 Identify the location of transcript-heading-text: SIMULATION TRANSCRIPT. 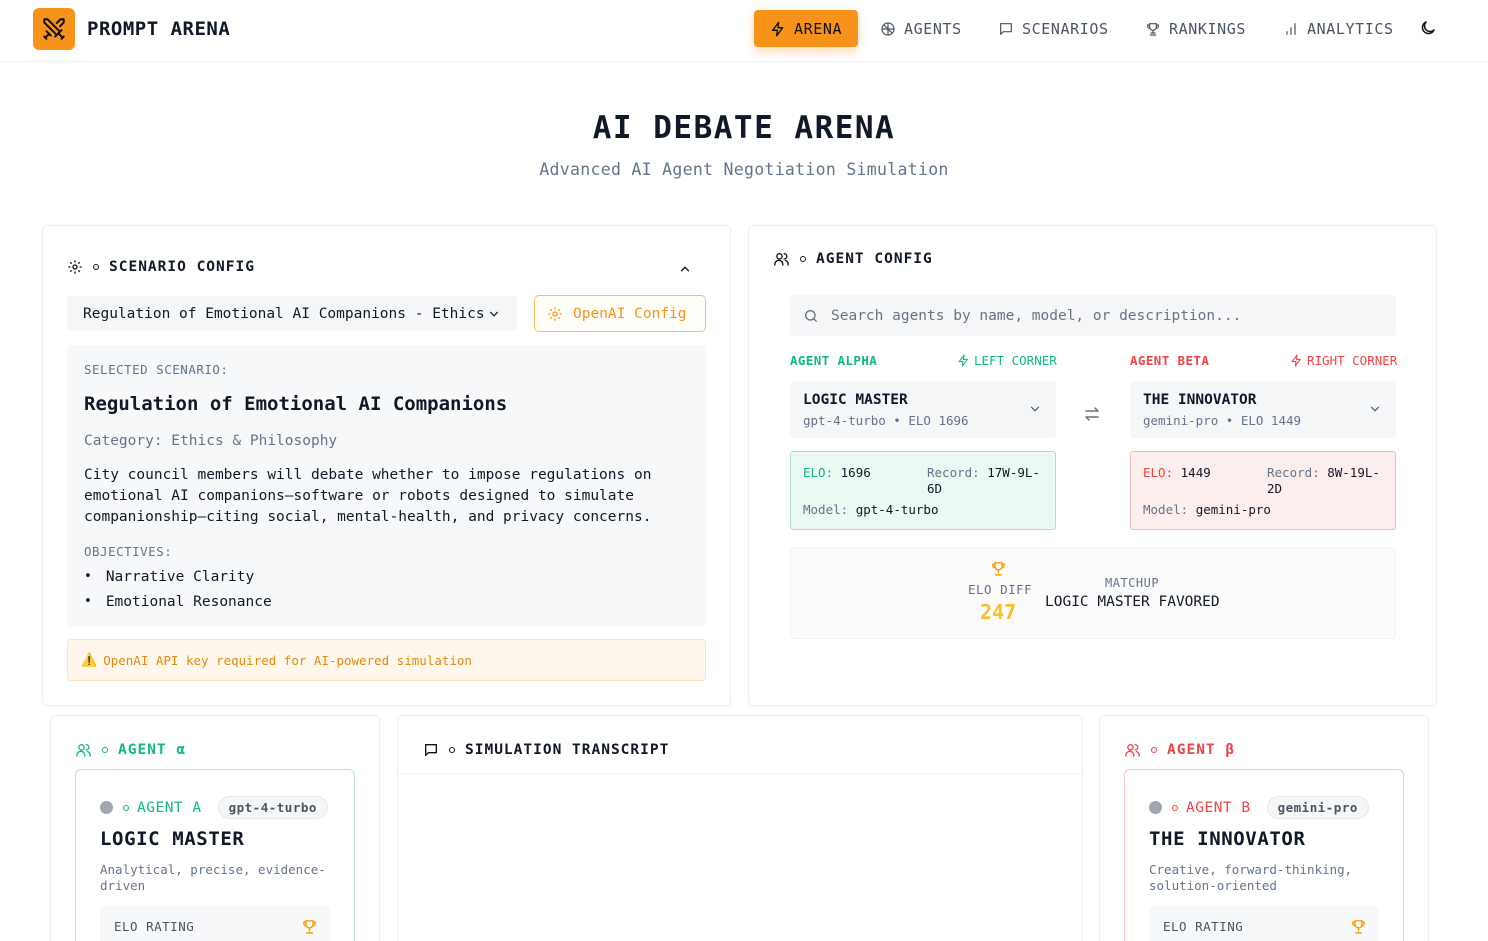
(567, 750).